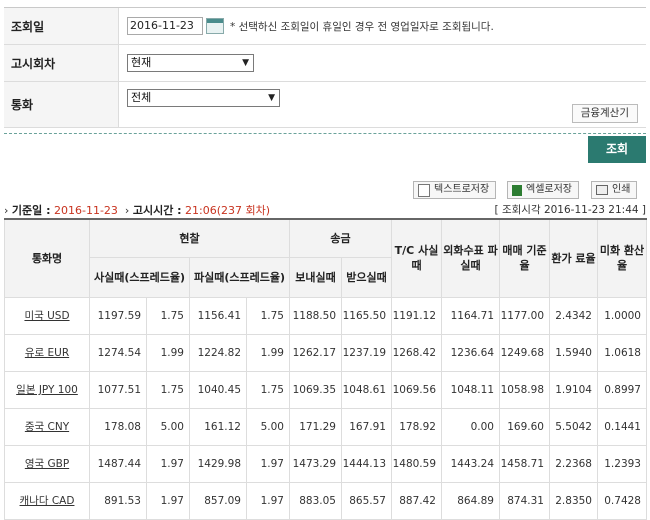 Image resolution: width=650 pixels, height=520 pixels. I want to click on tc-buy-cell: 1069.56, so click(416, 389).